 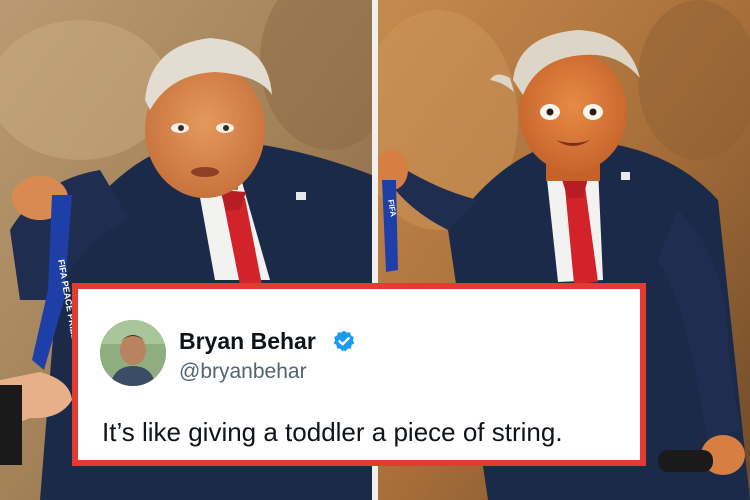 I want to click on author-avatar, so click(x=133, y=353).